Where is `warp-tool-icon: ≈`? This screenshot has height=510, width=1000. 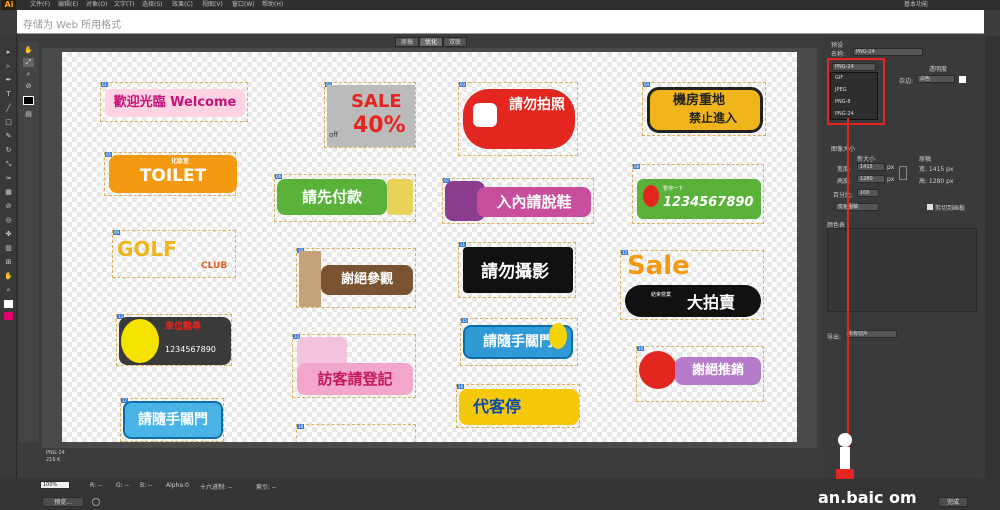
warp-tool-icon: ≈ is located at coordinates (8, 178).